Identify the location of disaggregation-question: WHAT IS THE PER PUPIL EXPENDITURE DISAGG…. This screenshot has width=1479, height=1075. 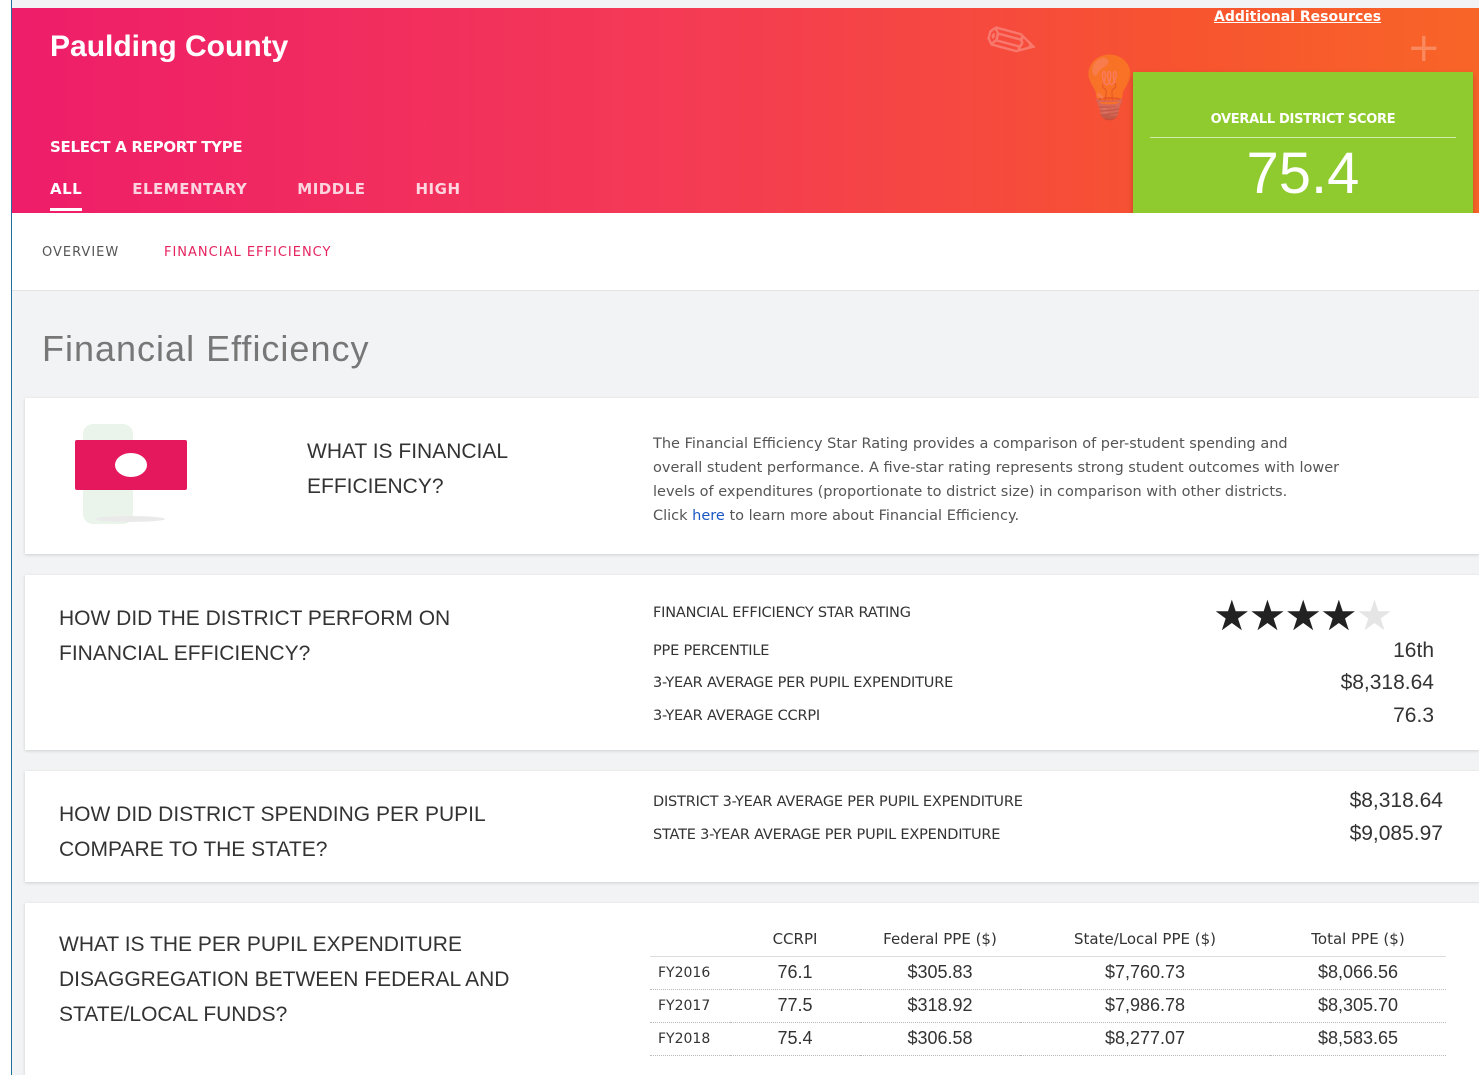
(284, 979).